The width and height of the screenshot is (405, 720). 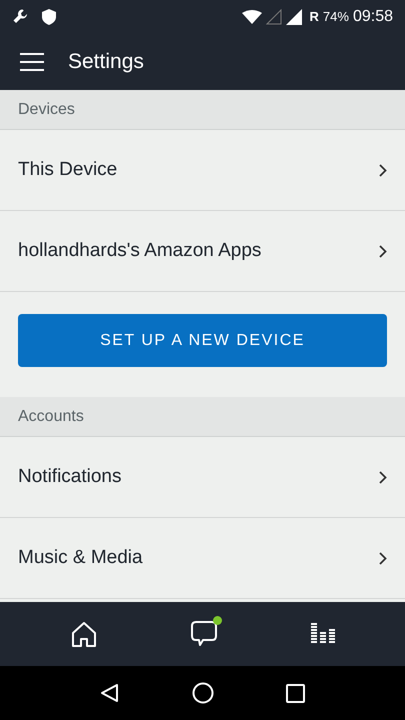 I want to click on settings-row: Notifications, so click(x=202, y=477).